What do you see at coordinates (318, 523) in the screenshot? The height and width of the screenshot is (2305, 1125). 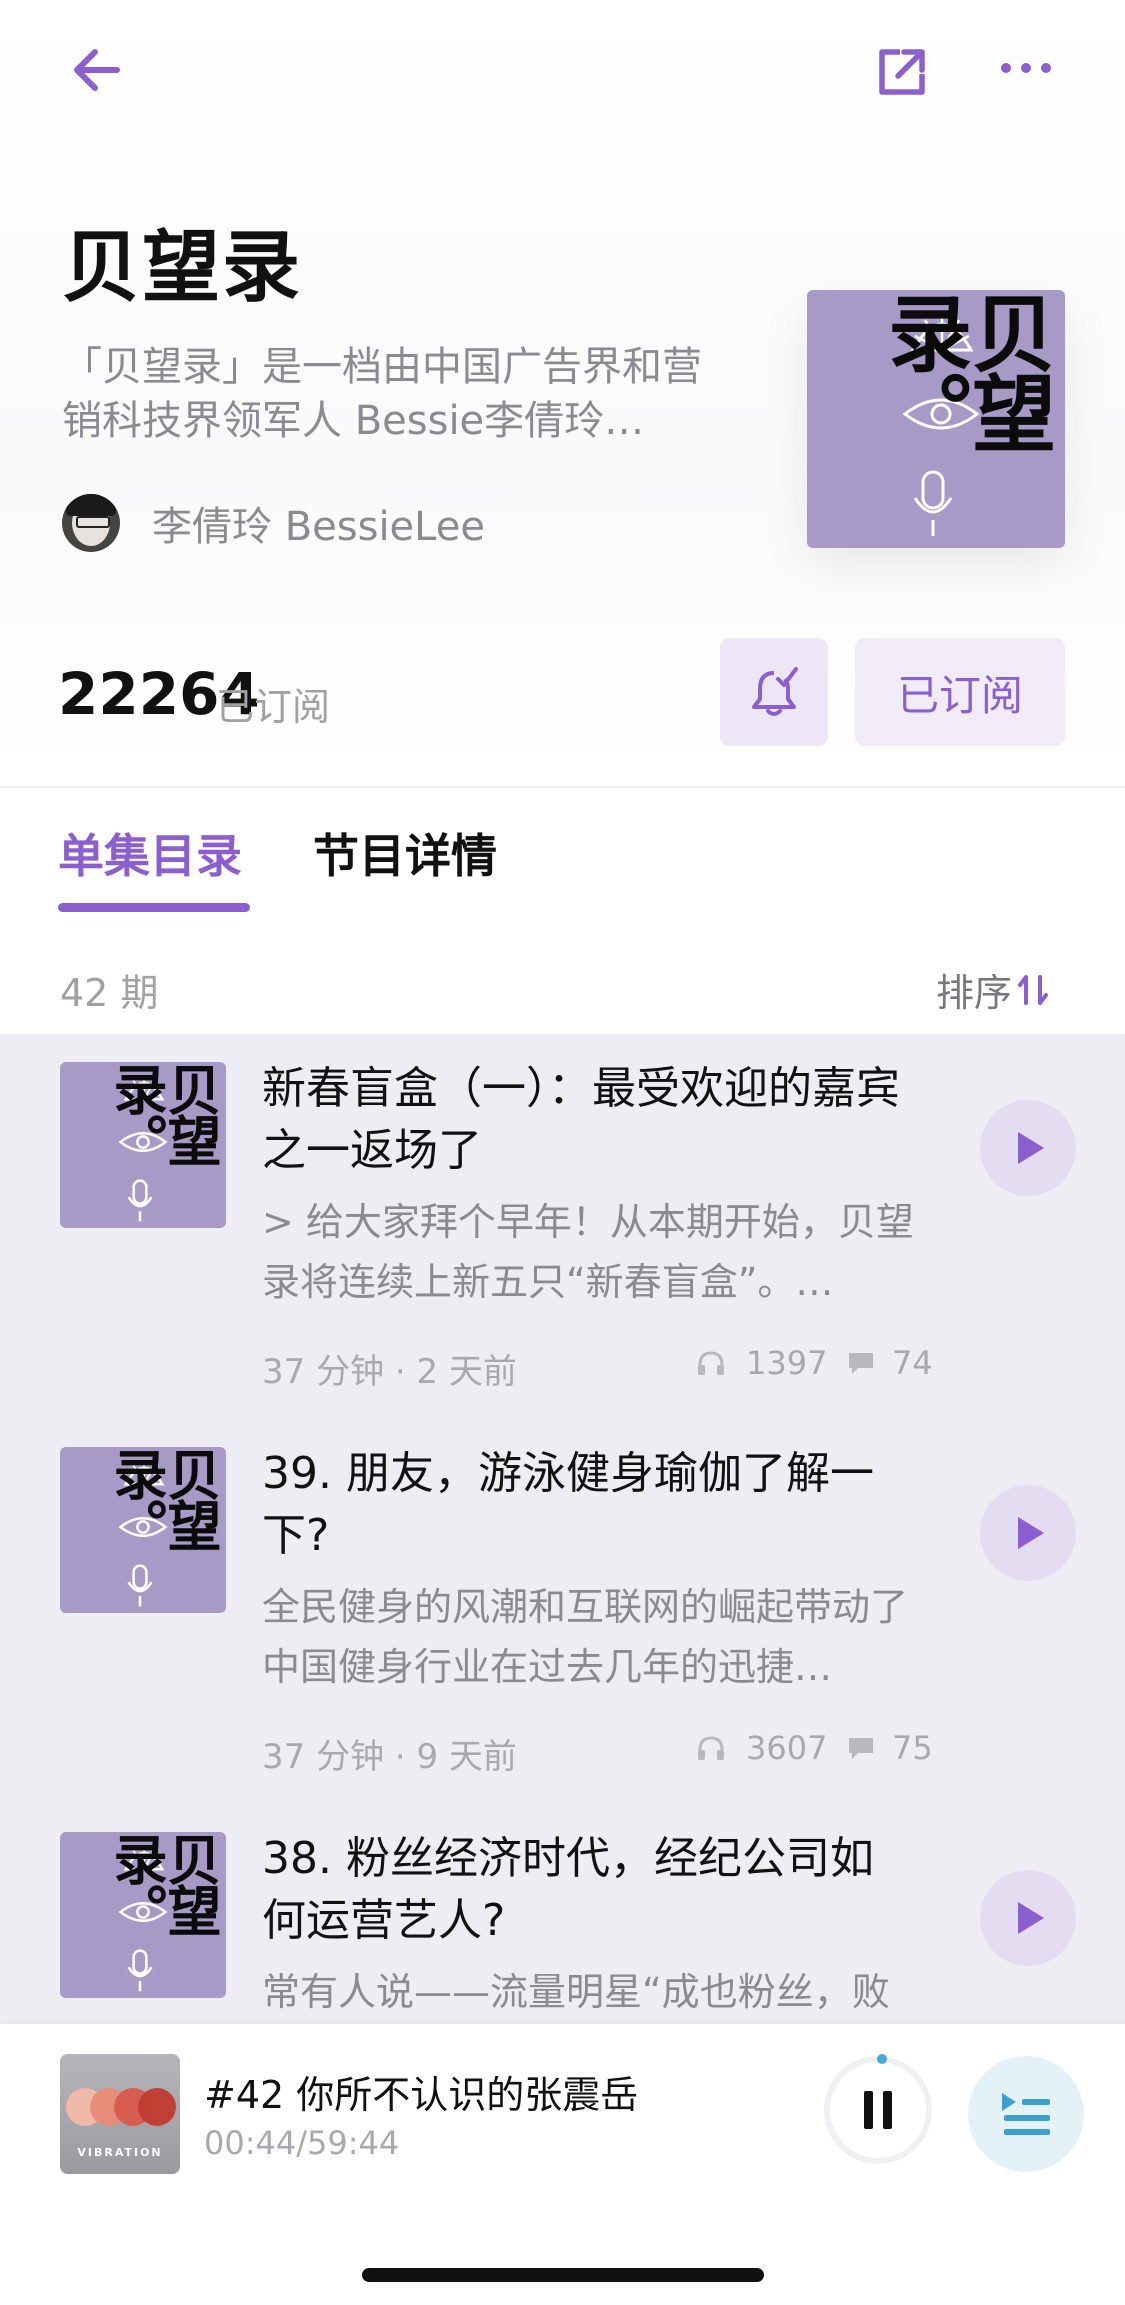 I see `author-name: 李倩玲 BessieLee` at bounding box center [318, 523].